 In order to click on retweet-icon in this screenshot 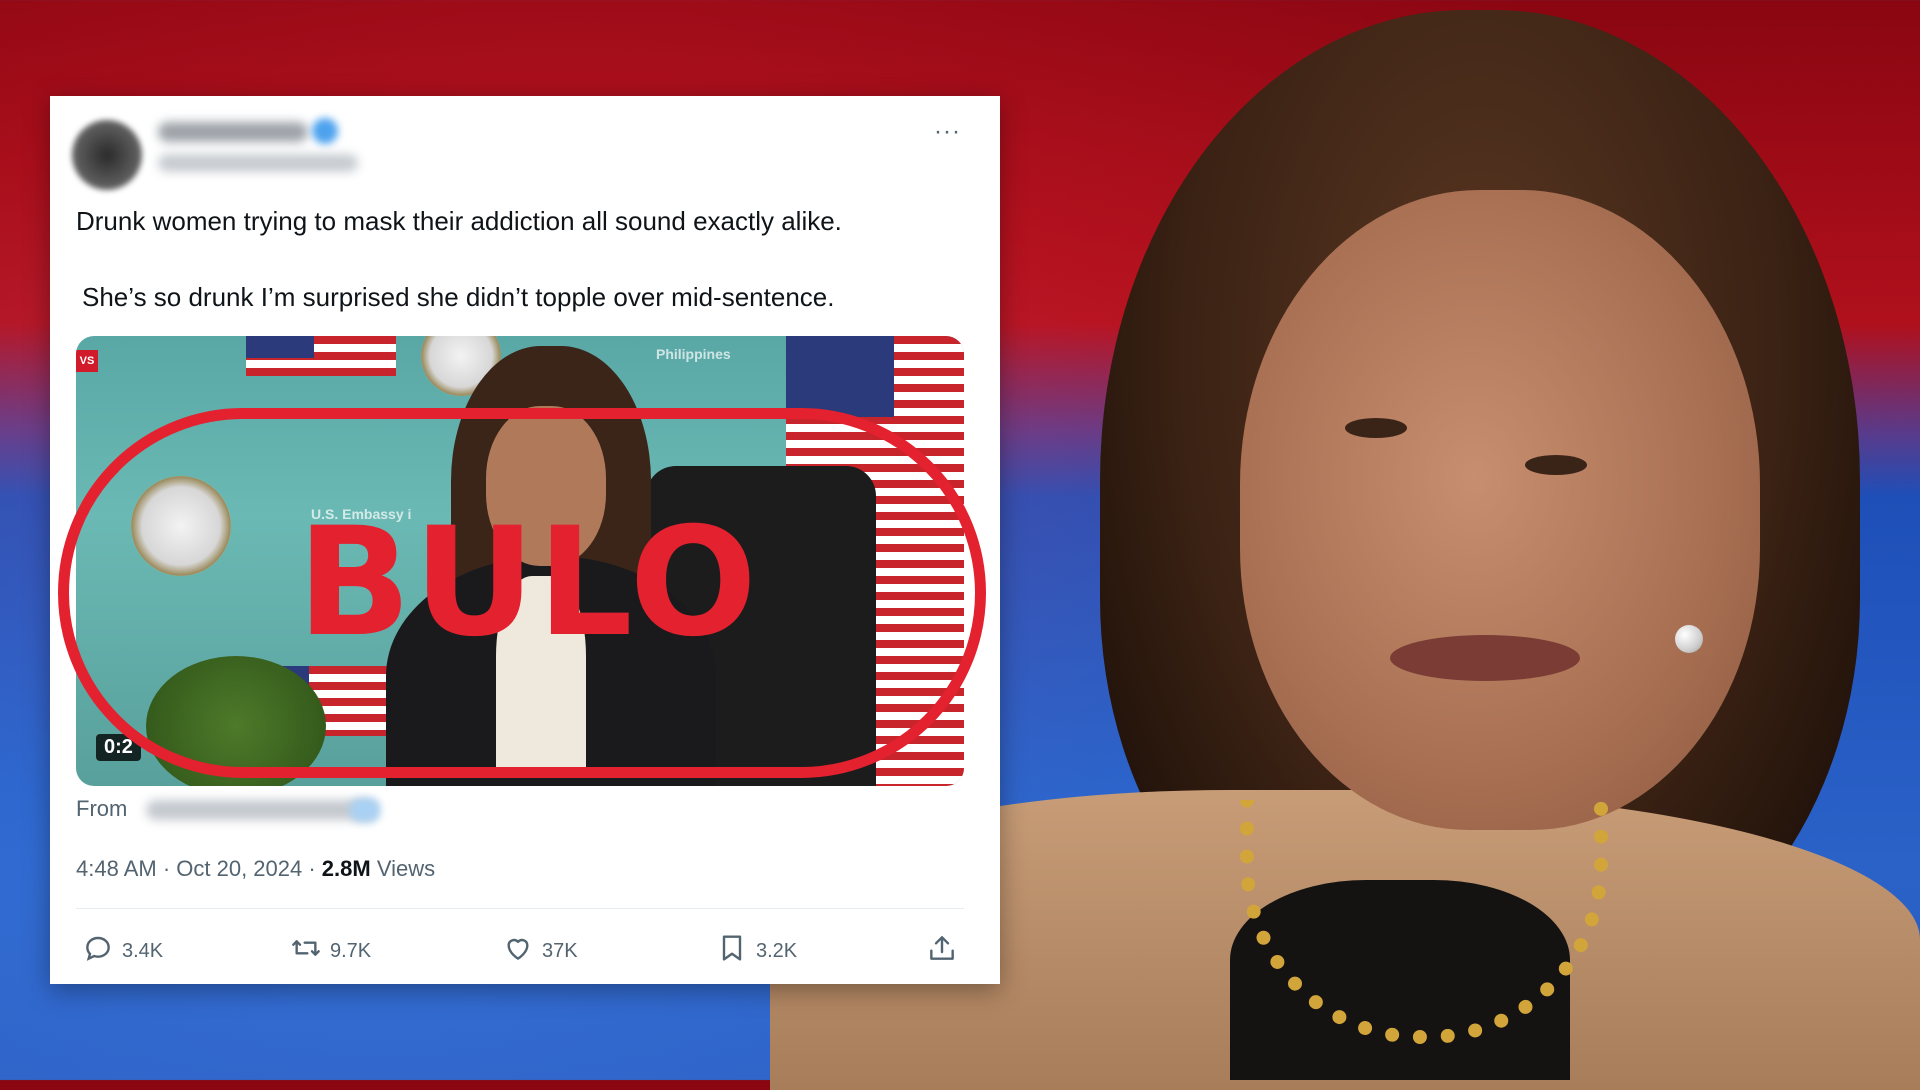, I will do `click(306, 951)`.